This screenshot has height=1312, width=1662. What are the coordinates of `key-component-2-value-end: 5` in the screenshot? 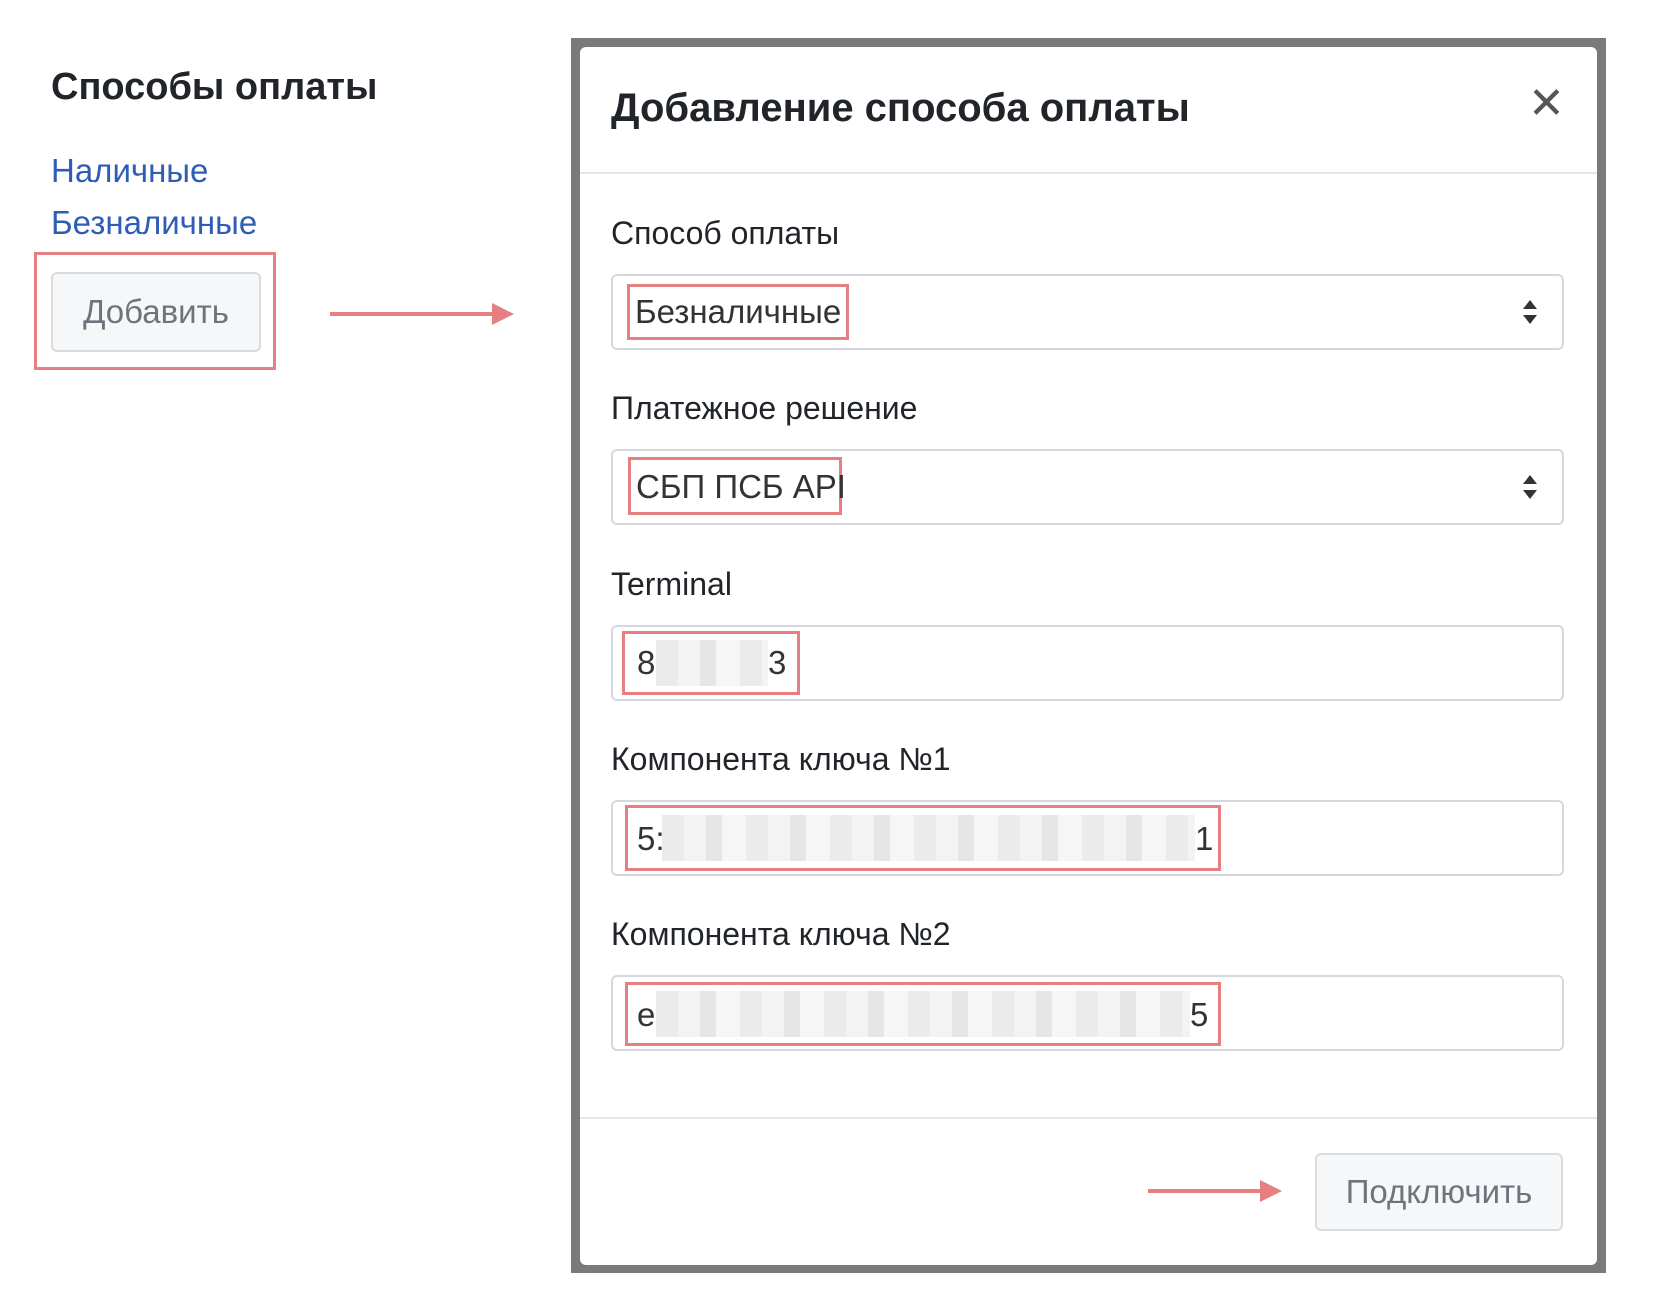 It's located at (1199, 1014).